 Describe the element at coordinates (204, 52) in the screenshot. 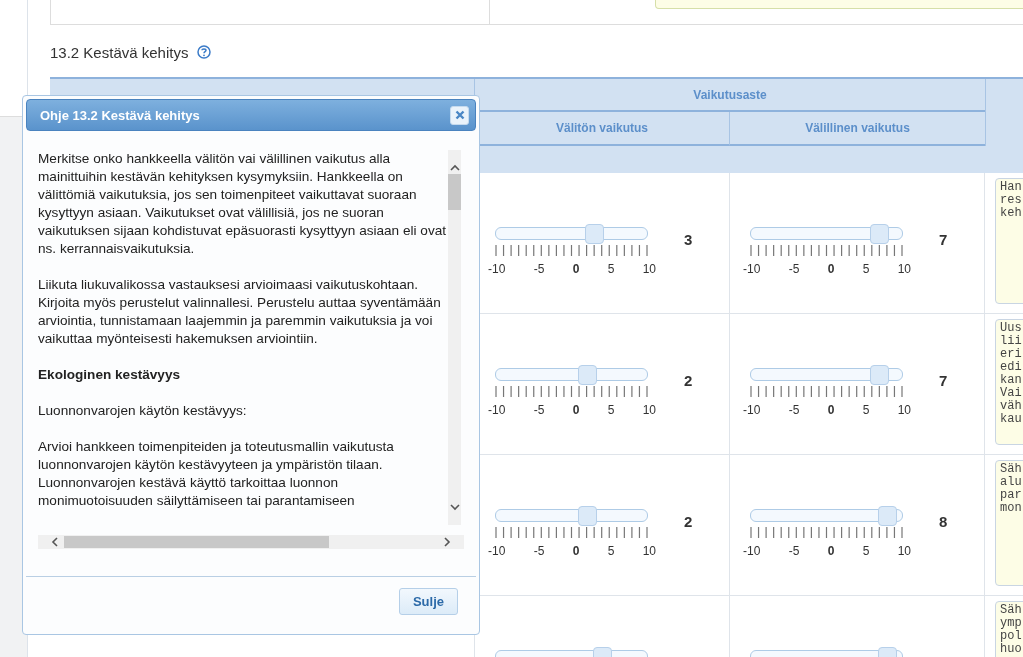

I see `help-icon` at that location.